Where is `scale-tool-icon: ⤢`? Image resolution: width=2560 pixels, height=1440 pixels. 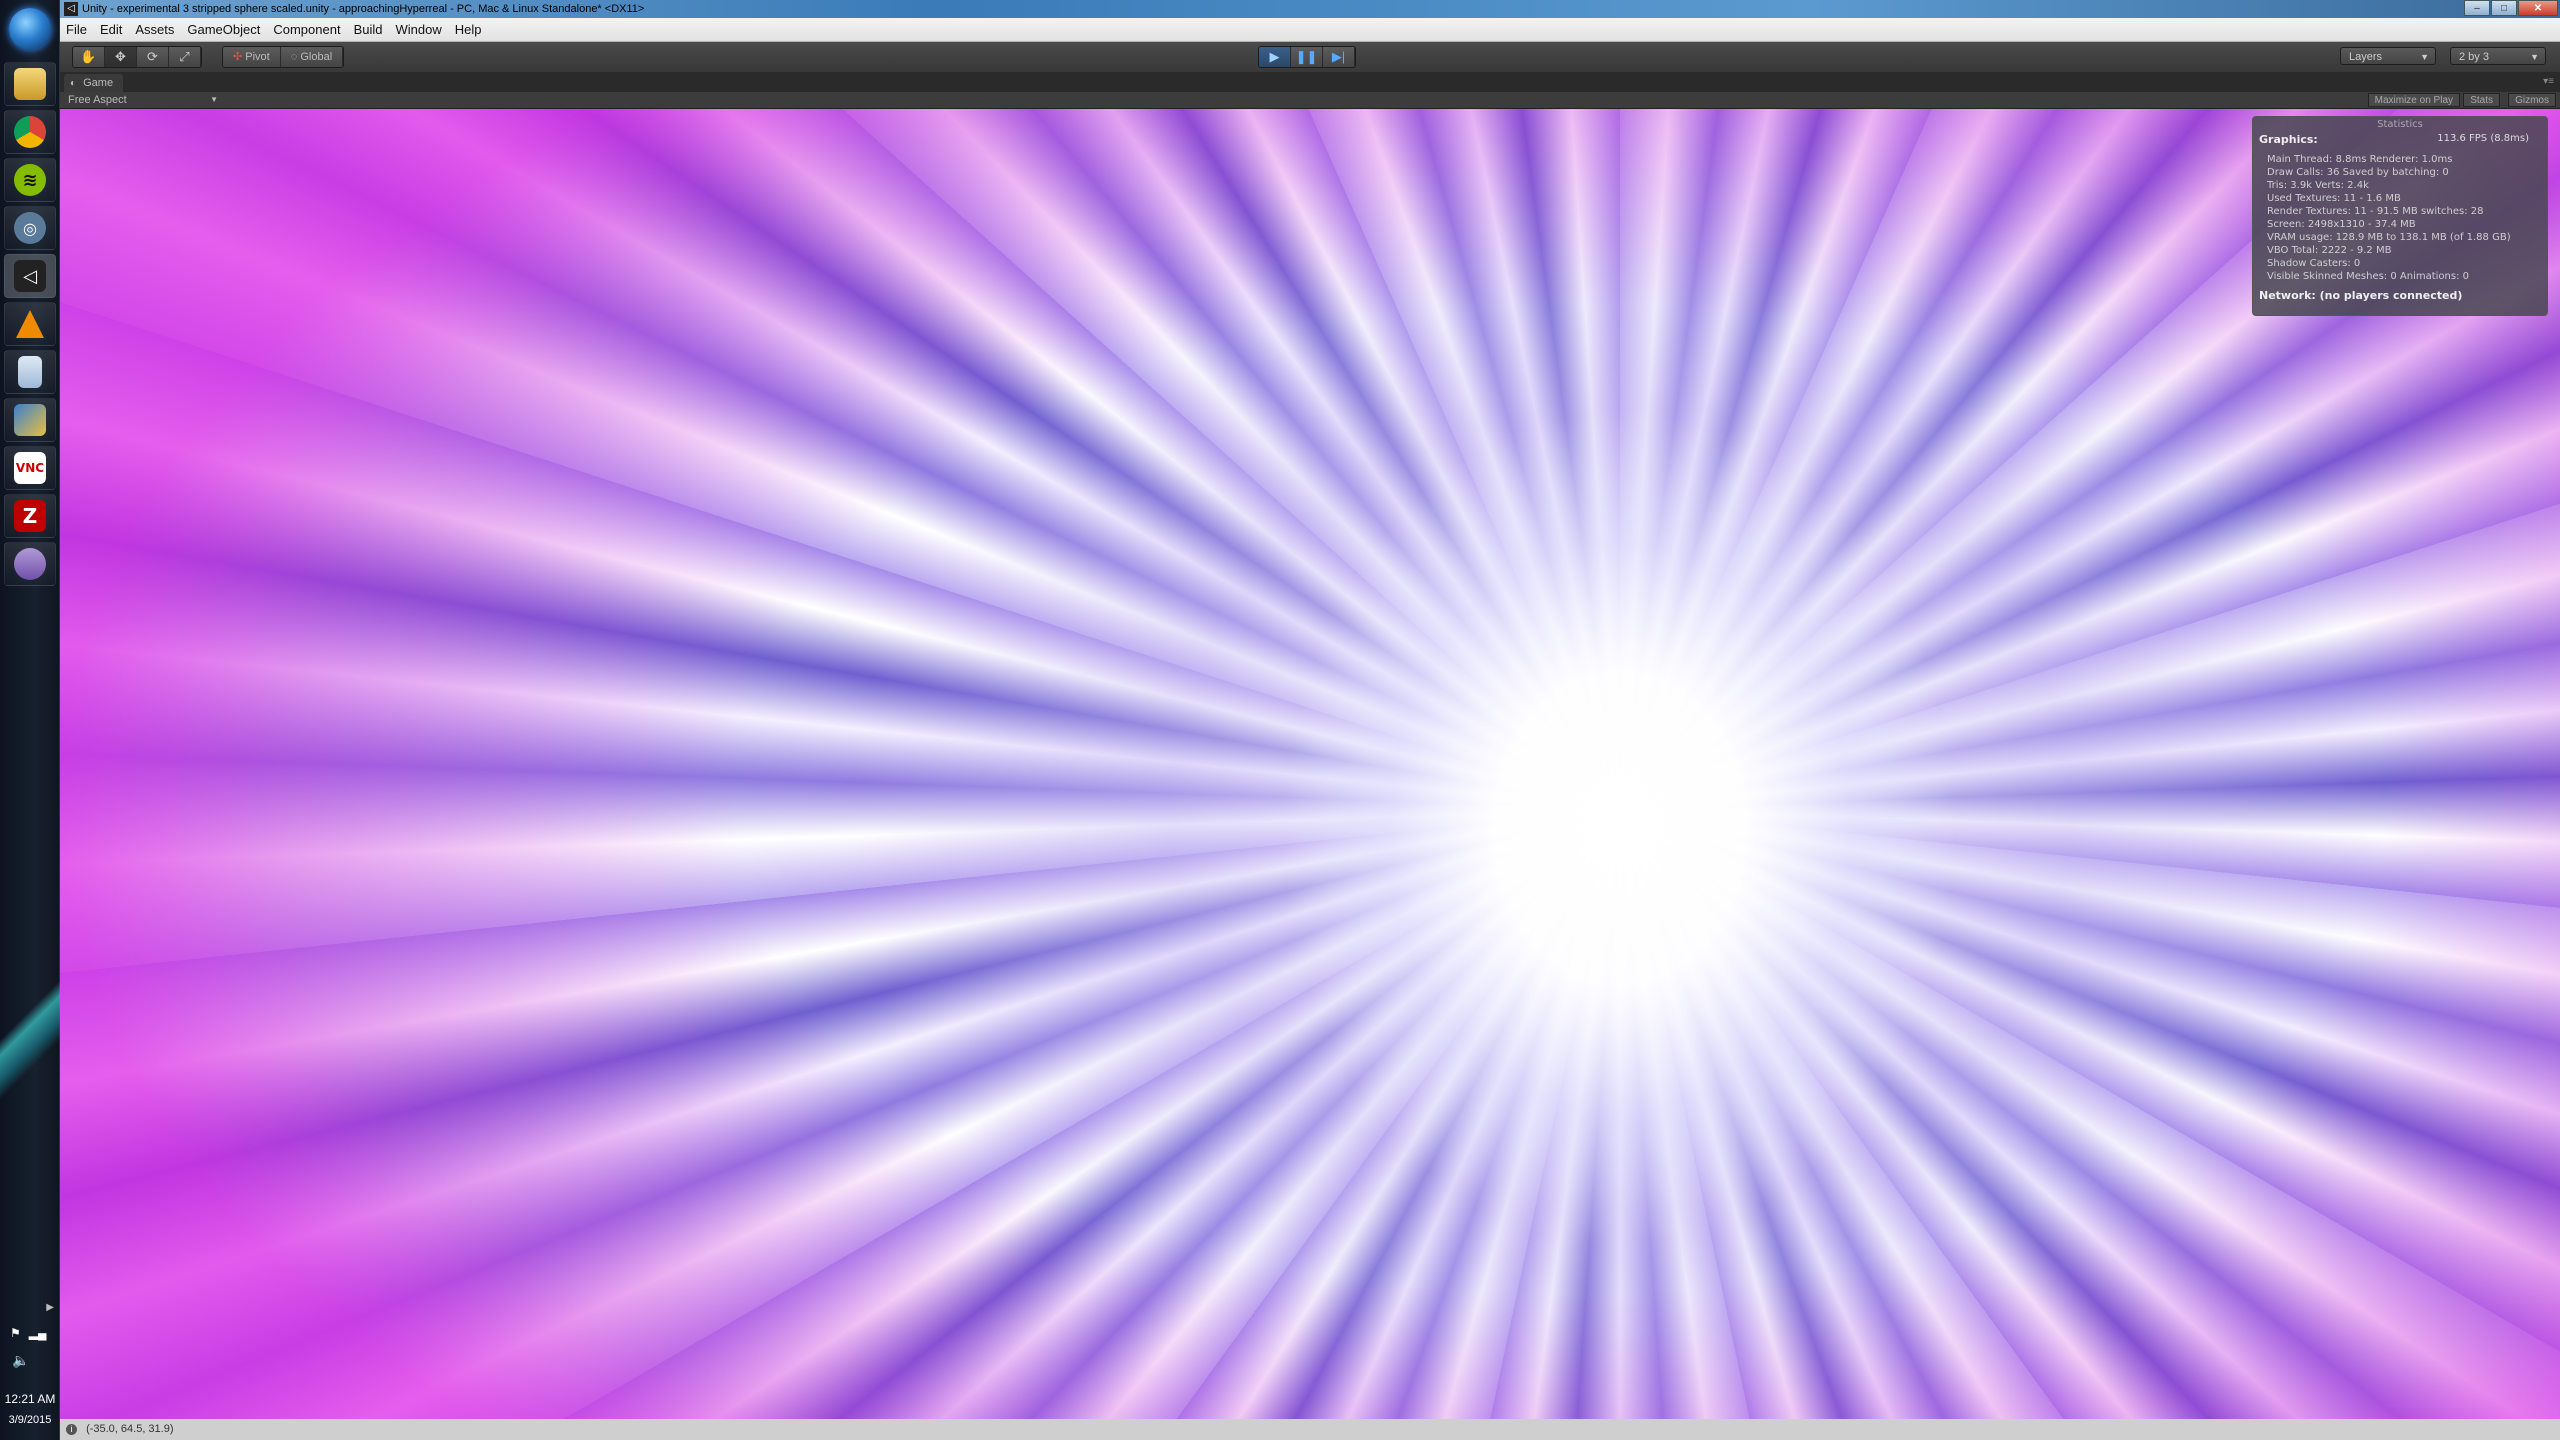
scale-tool-icon: ⤢ is located at coordinates (185, 57).